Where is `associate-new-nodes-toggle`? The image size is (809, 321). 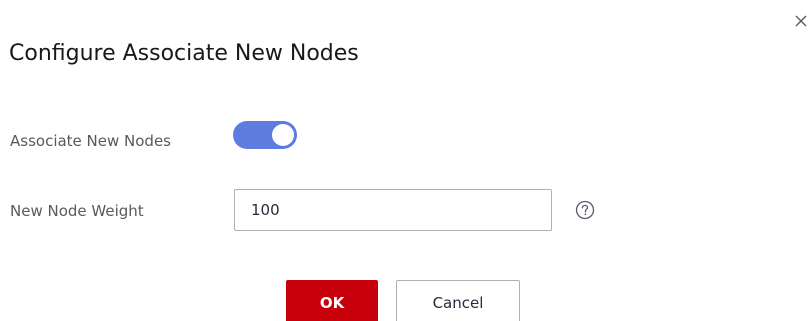 associate-new-nodes-toggle is located at coordinates (265, 135).